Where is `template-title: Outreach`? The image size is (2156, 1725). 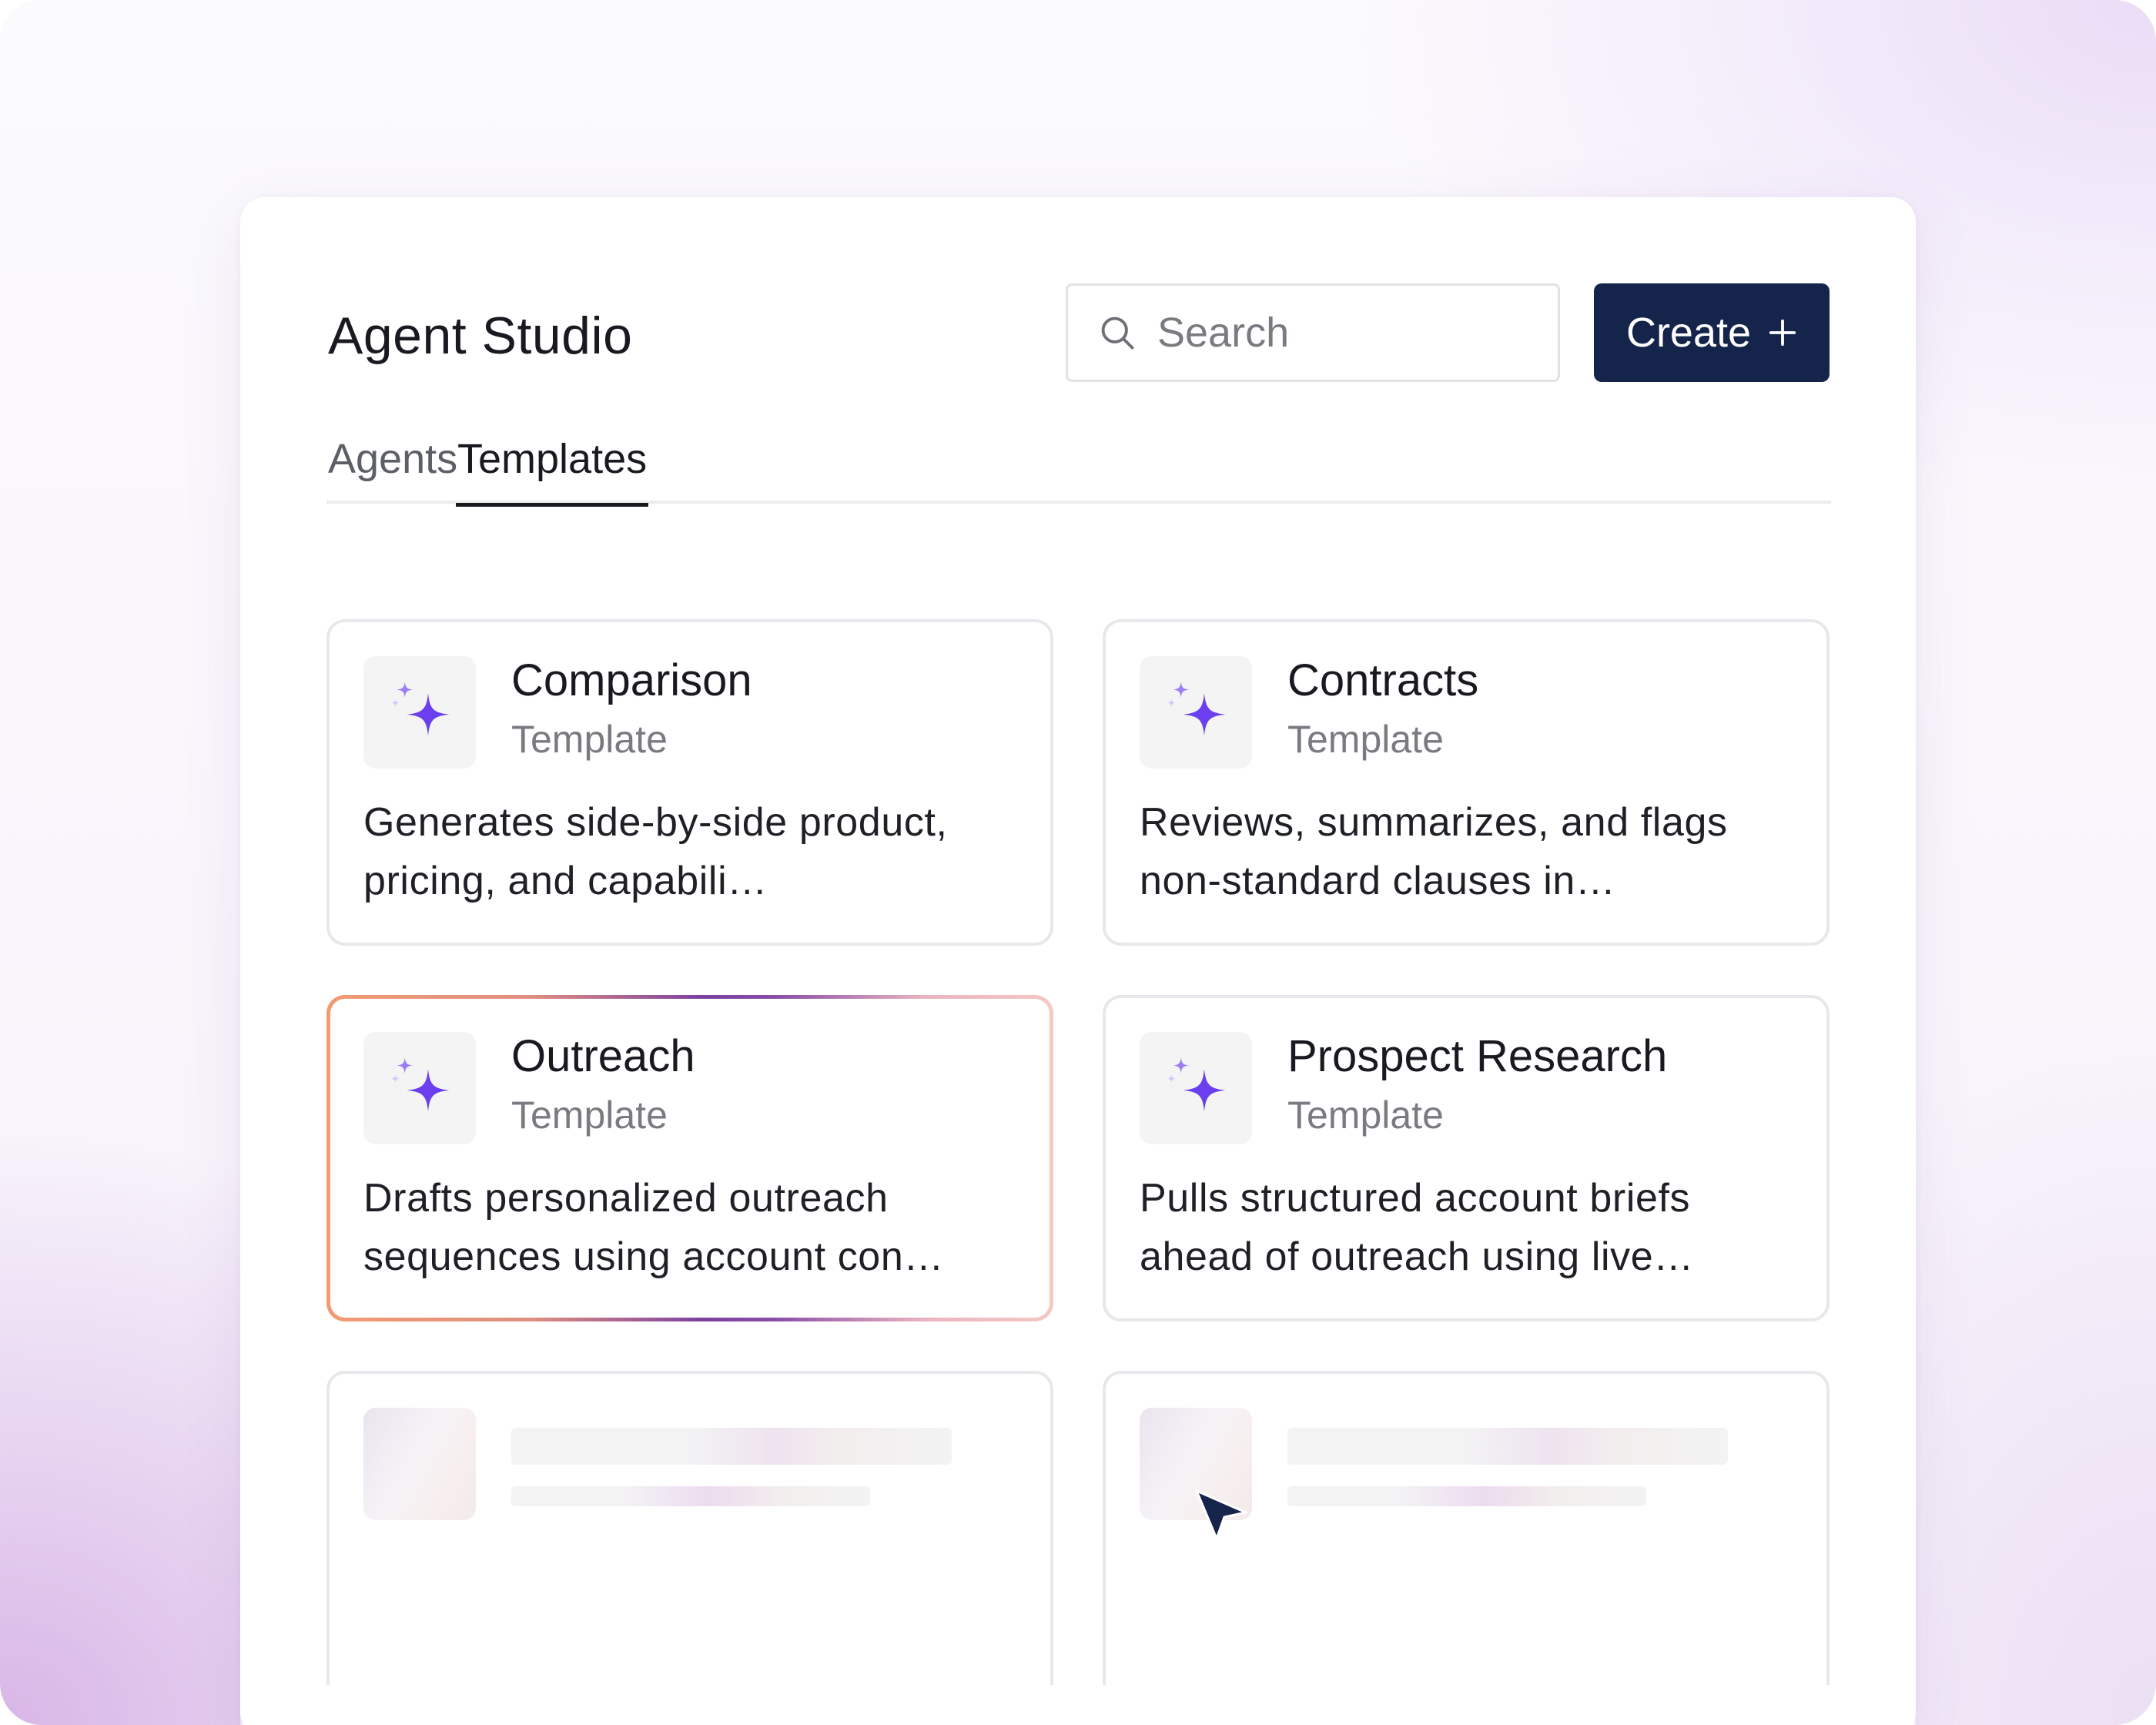
template-title: Outreach is located at coordinates (603, 1056).